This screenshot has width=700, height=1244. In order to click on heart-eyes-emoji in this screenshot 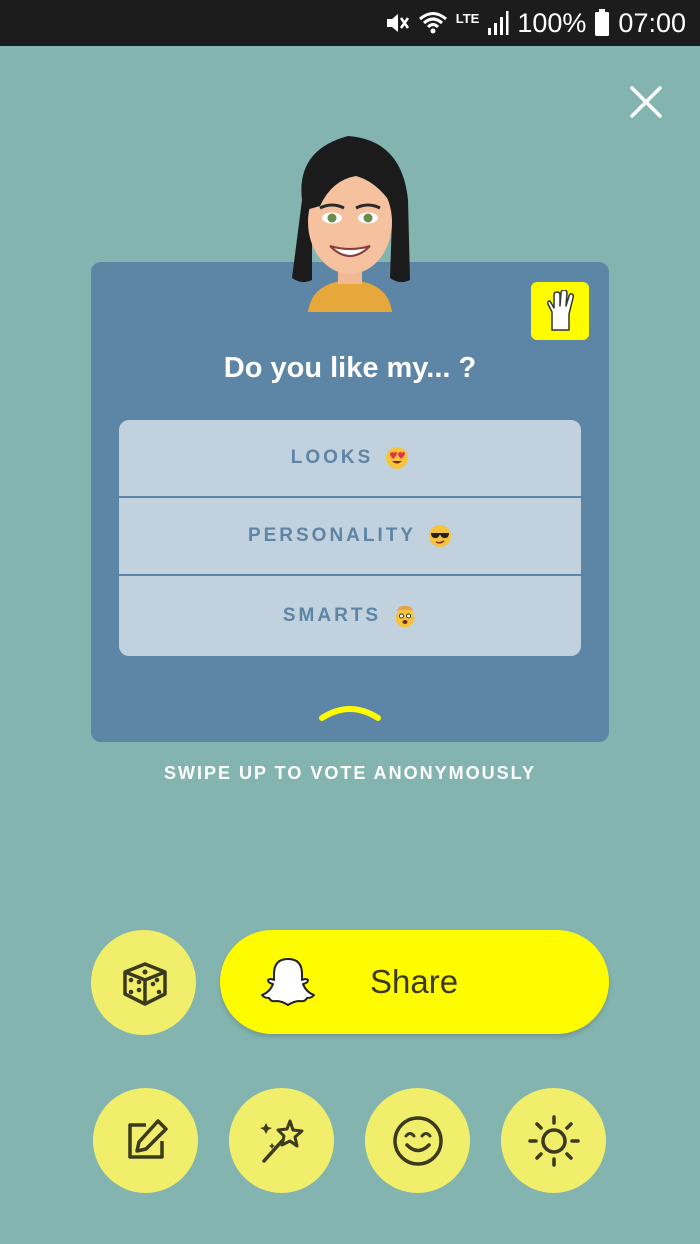, I will do `click(397, 458)`.